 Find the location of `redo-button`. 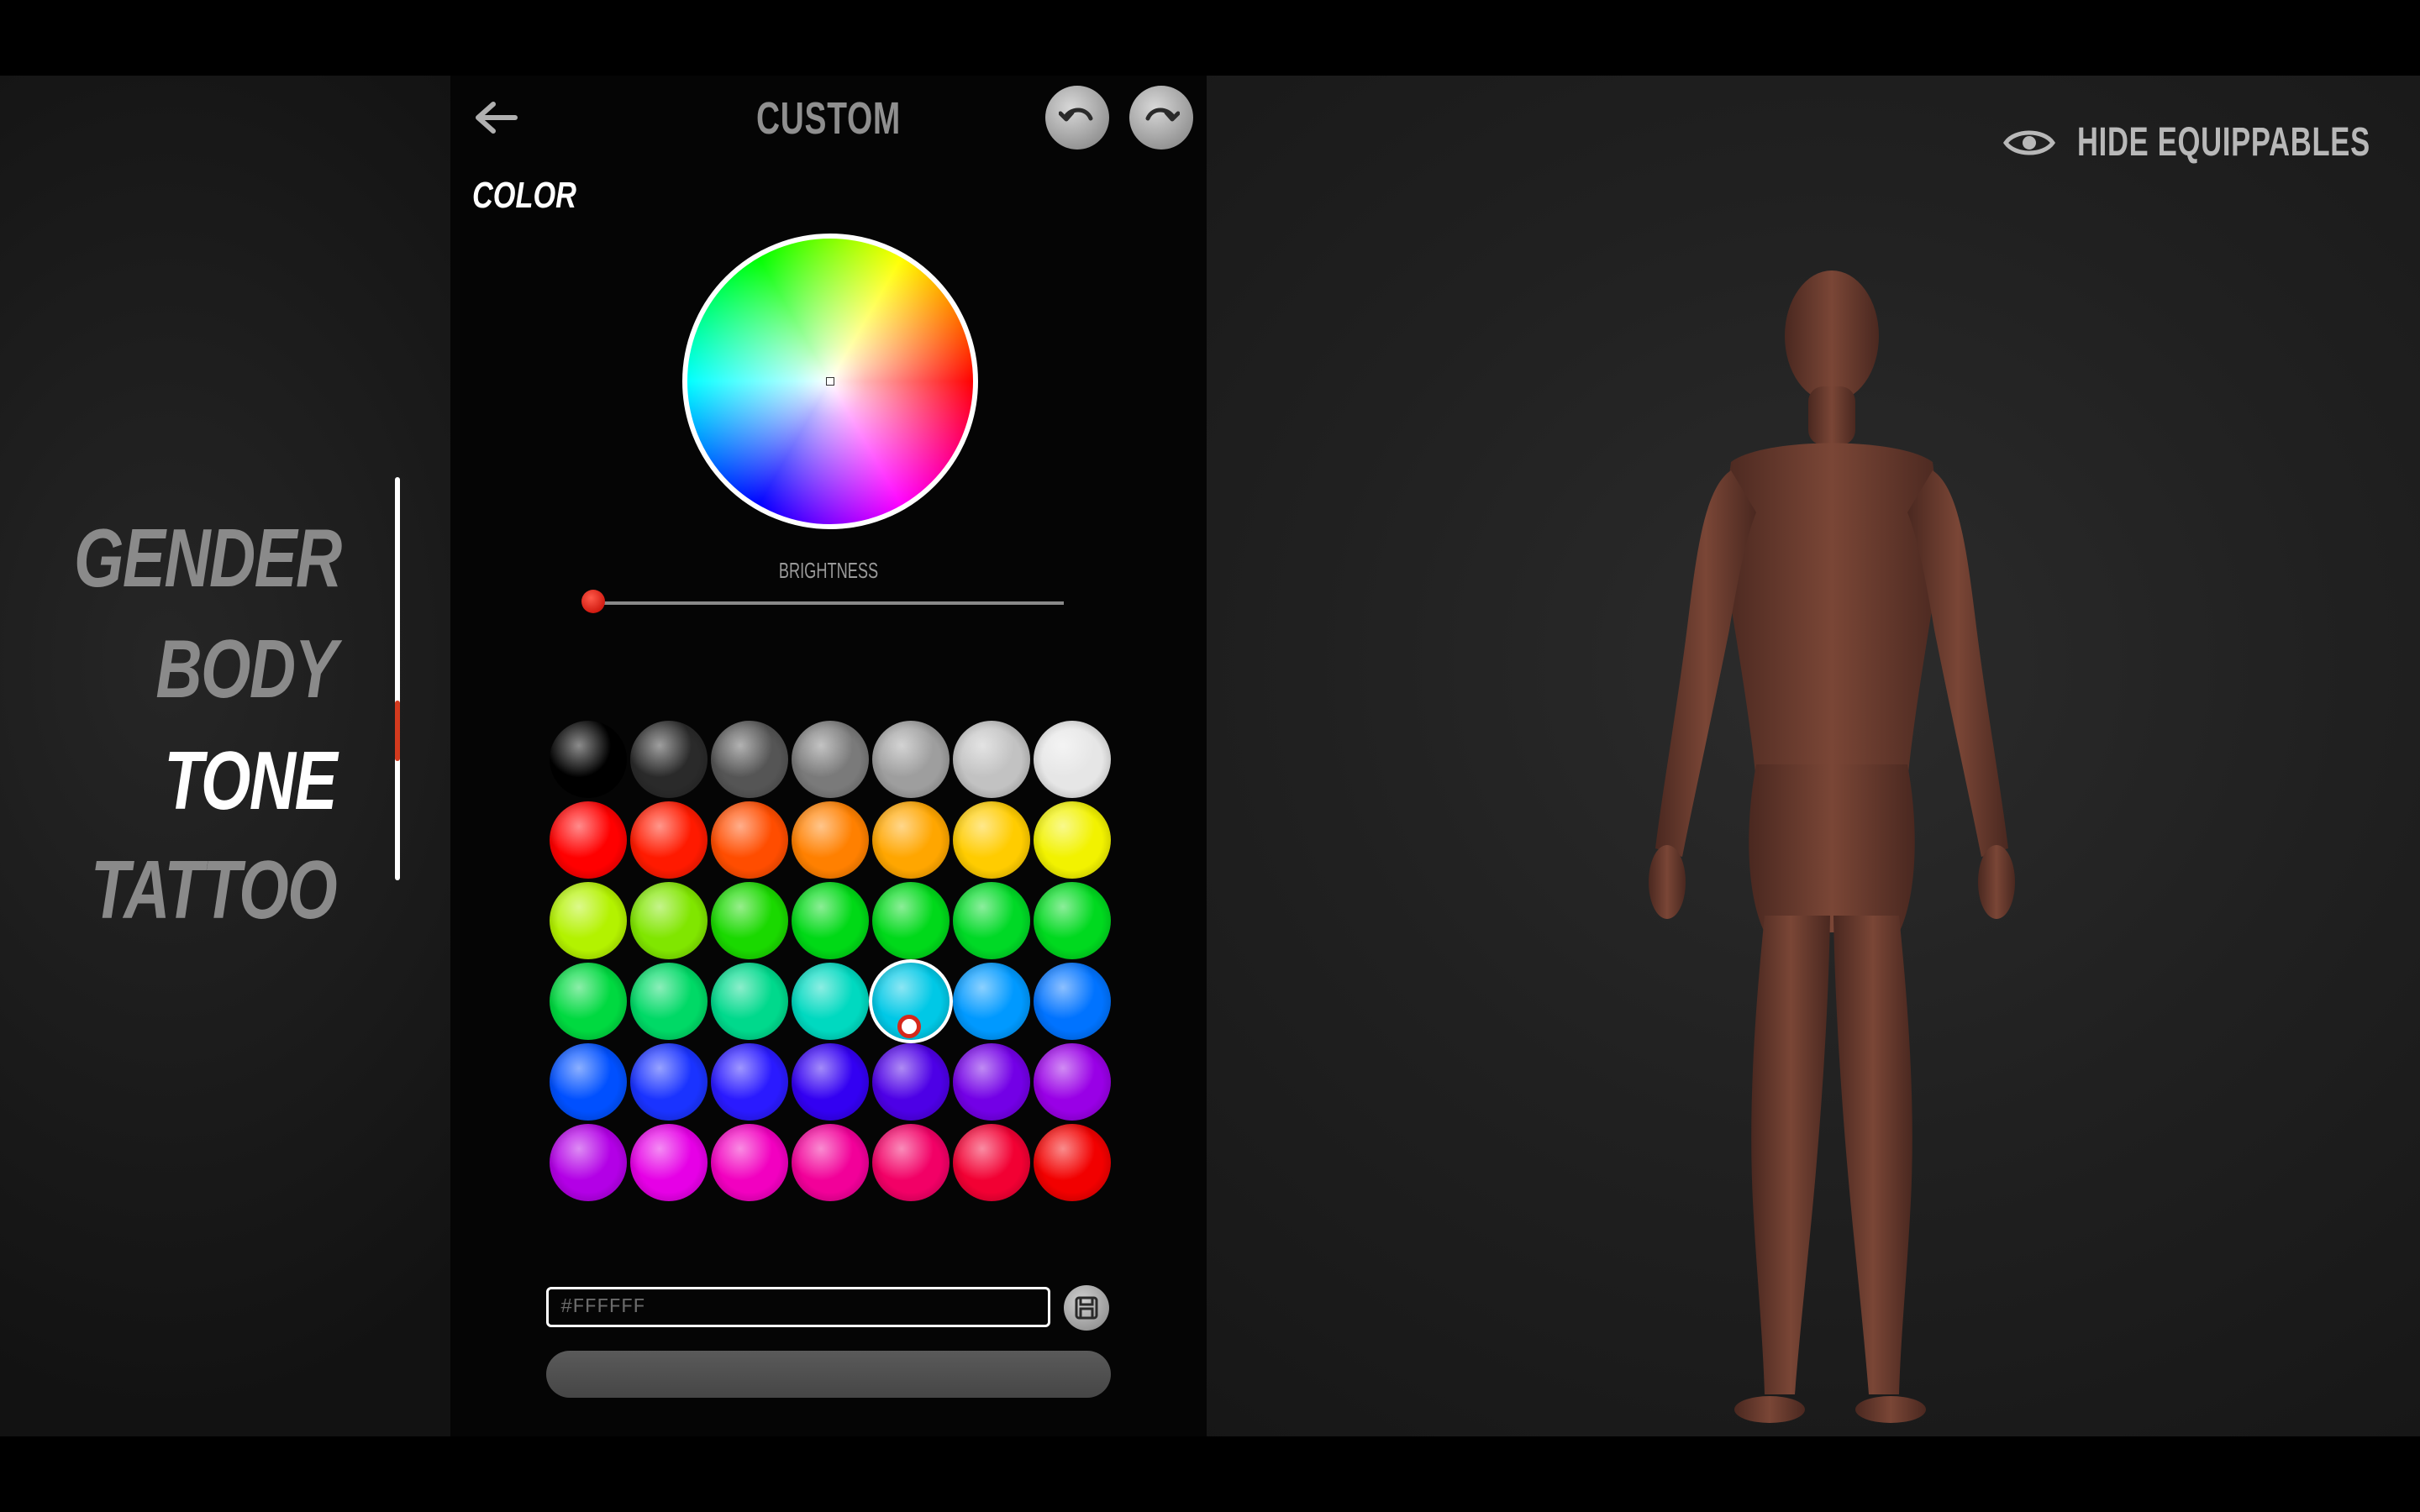

redo-button is located at coordinates (1161, 118).